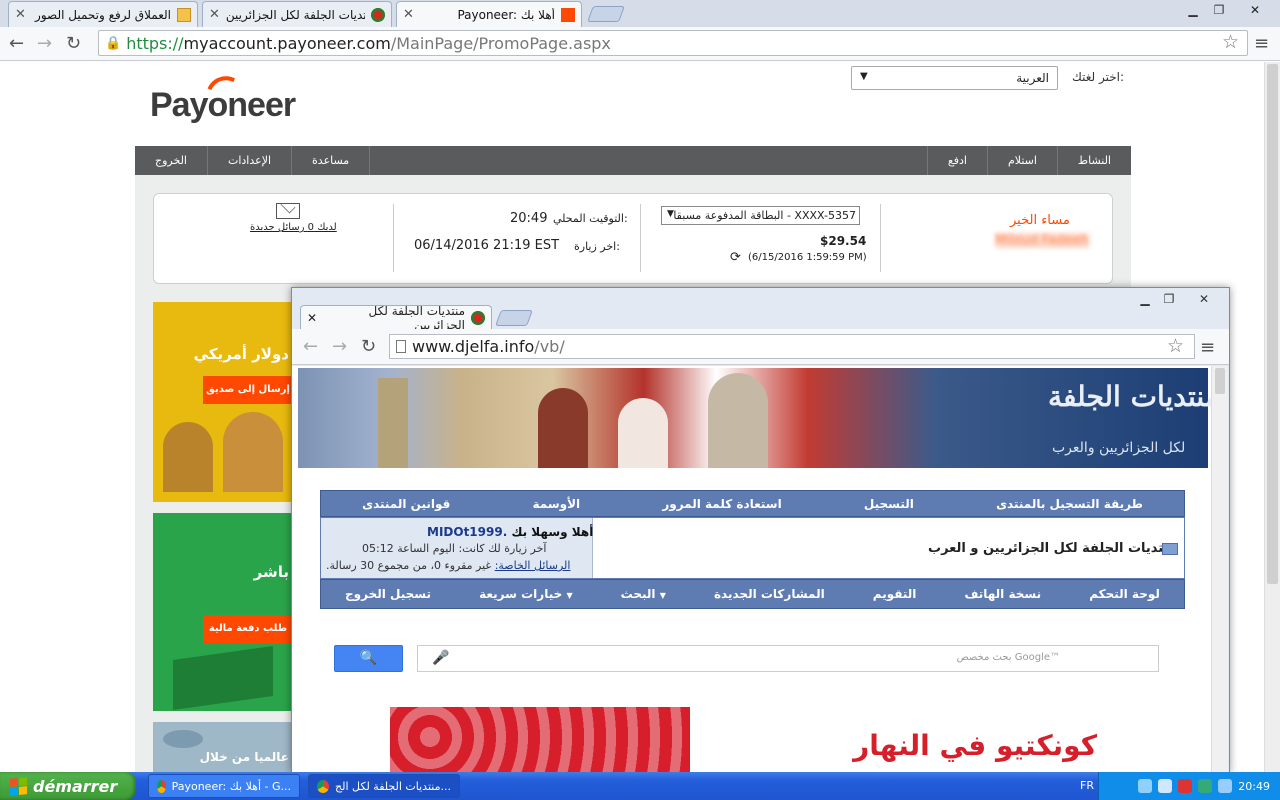 This screenshot has width=1280, height=800. I want to click on nav-logout: تسجيل الخروج, so click(388, 594).